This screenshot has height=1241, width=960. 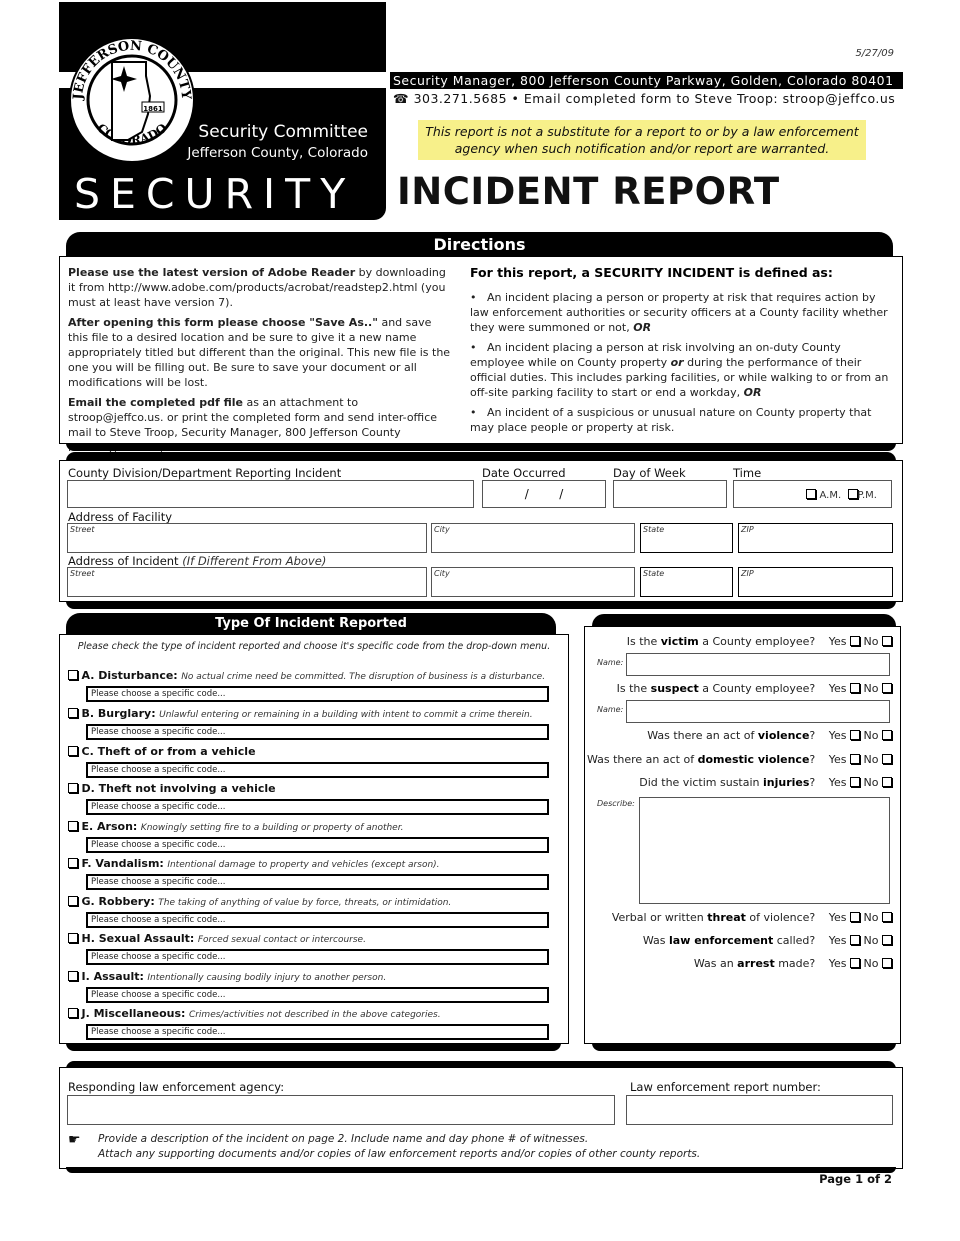 What do you see at coordinates (533, 582) in the screenshot?
I see `incident-city-input: City` at bounding box center [533, 582].